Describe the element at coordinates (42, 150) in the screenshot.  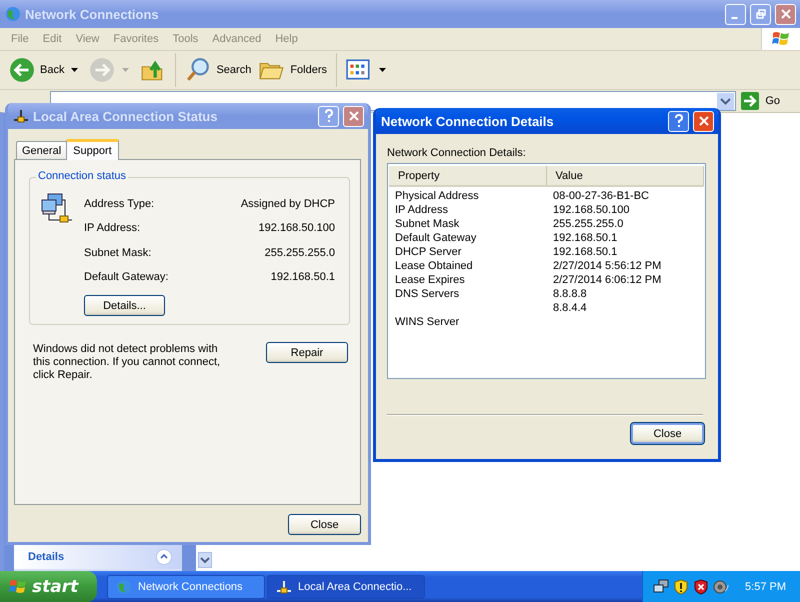
I see `tab: General` at that location.